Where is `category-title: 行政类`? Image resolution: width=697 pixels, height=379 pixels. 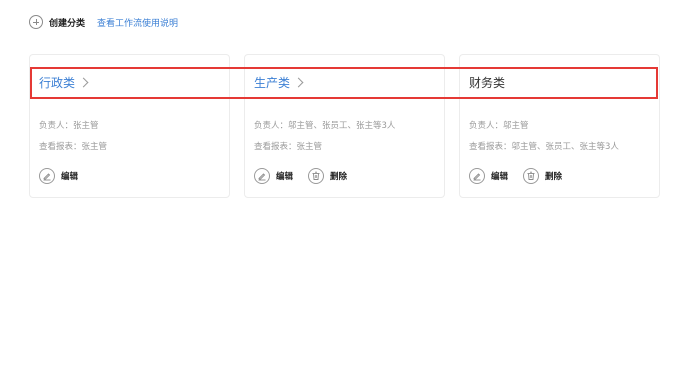
category-title: 行政类 is located at coordinates (57, 83).